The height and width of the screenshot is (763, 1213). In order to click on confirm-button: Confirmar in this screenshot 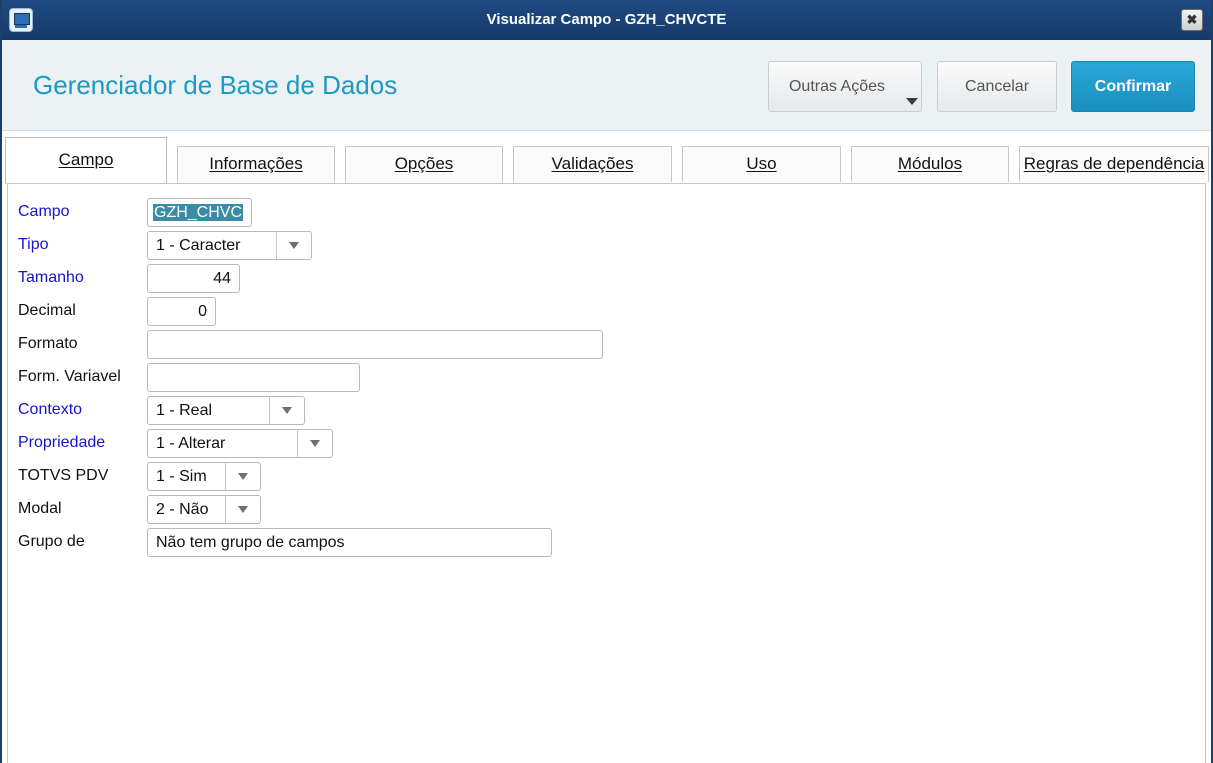, I will do `click(1133, 86)`.